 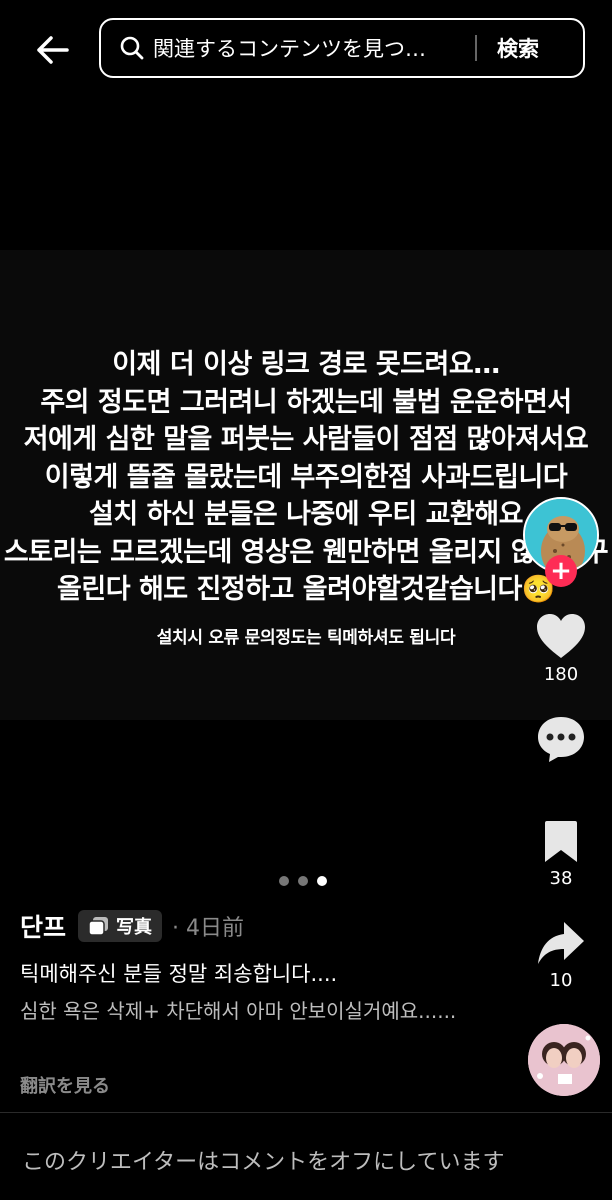 I want to click on photo-badge-label: 写真, so click(x=134, y=927).